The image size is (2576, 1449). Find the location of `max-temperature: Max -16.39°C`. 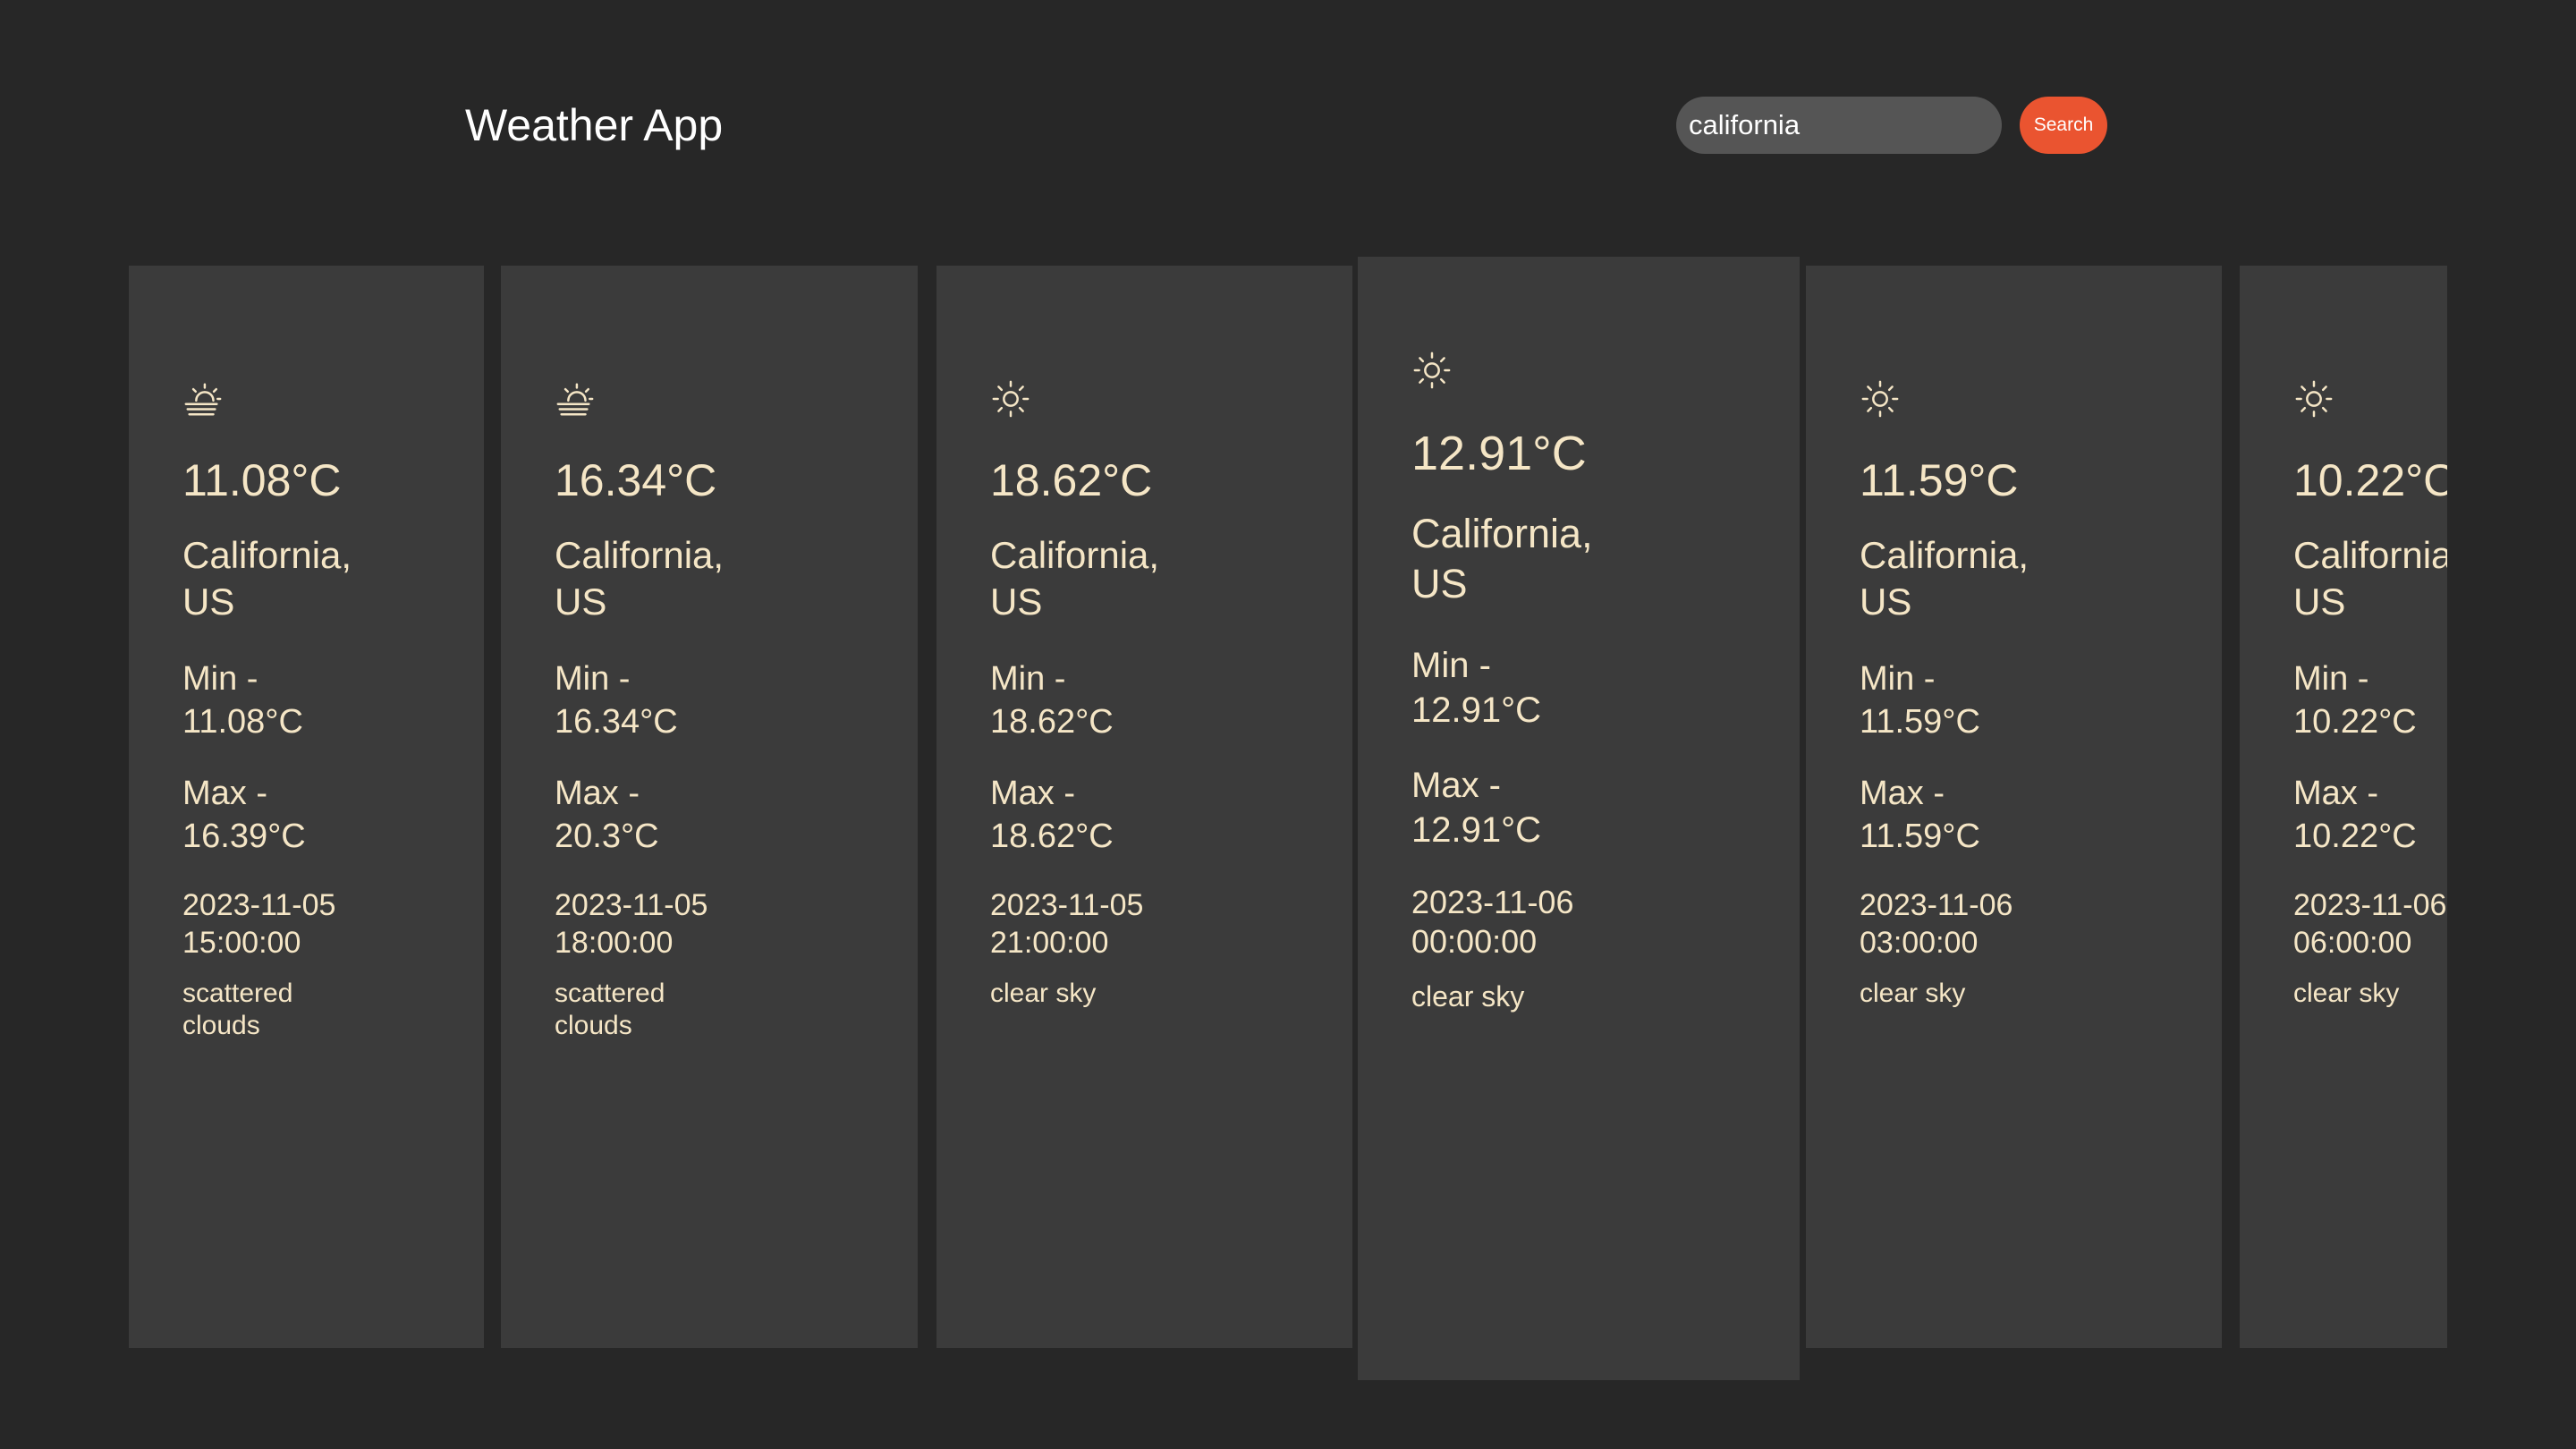

max-temperature: Max -16.39°C is located at coordinates (244, 815).